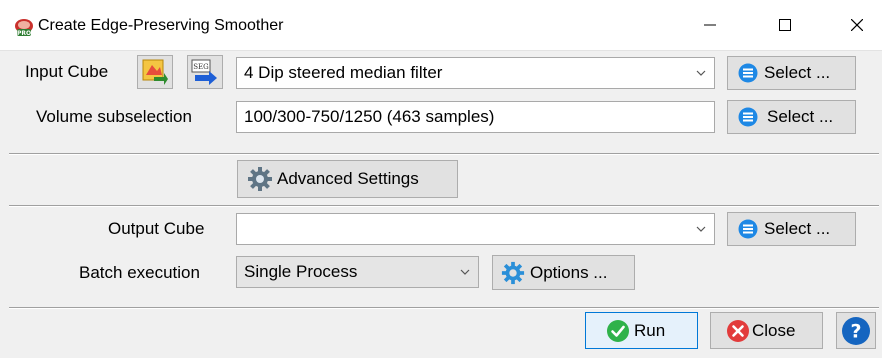  I want to click on close-button: Close, so click(766, 330).